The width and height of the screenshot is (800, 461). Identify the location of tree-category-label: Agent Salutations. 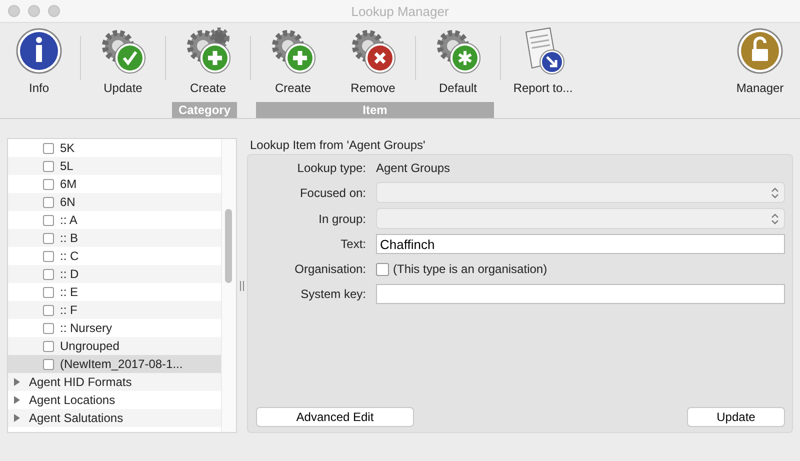
(76, 418).